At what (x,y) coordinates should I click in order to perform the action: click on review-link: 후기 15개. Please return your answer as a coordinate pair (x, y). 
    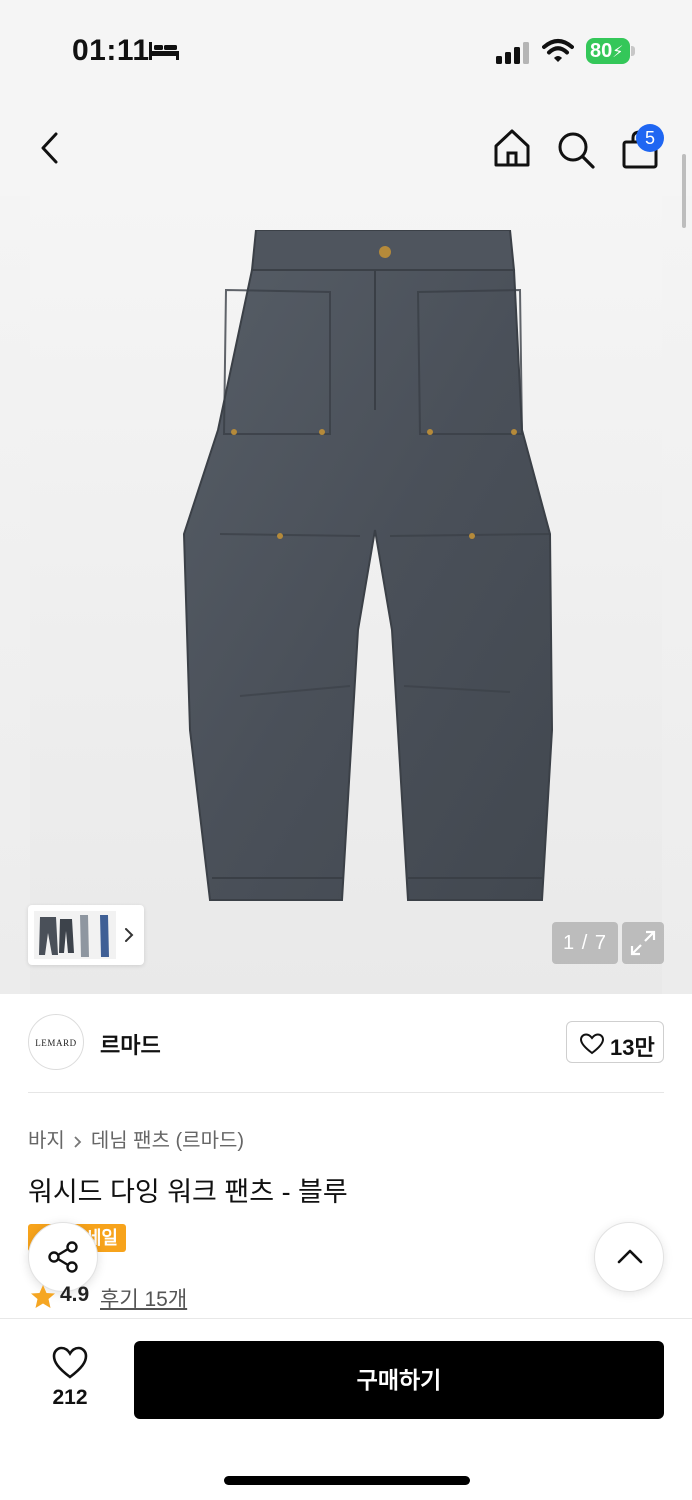
    Looking at the image, I should click on (143, 1298).